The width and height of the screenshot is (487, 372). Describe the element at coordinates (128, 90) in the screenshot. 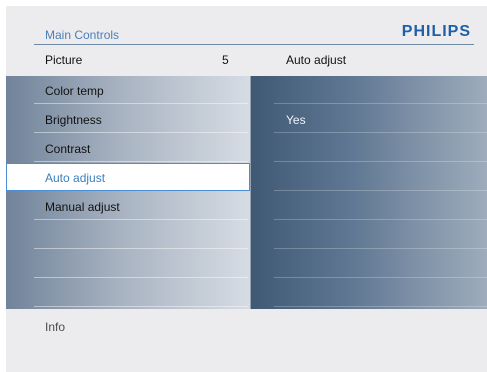

I see `menu-item-color-temp: Color temp` at that location.